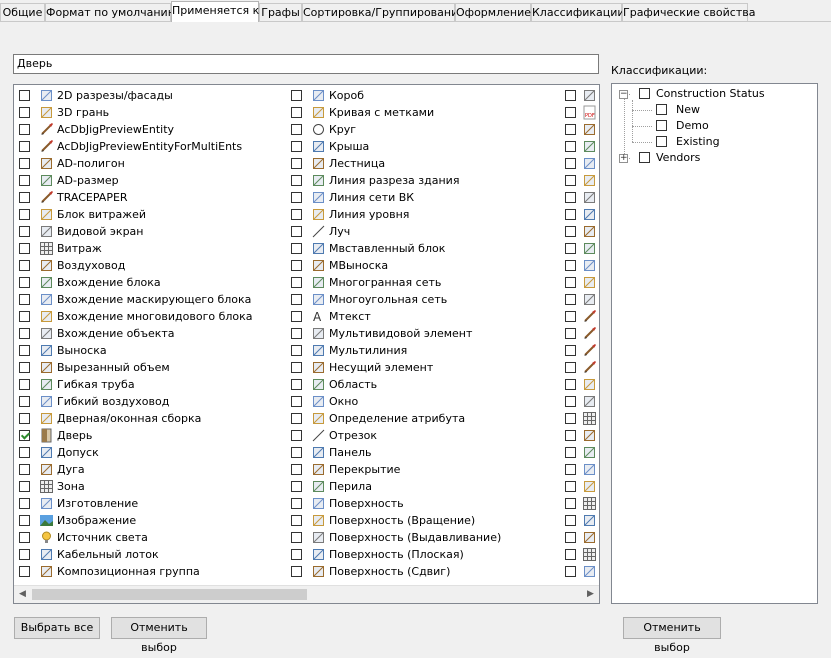 This screenshot has width=831, height=658. Describe the element at coordinates (111, 12) in the screenshot. I see `tab-default-format: Формат по умолчанию` at that location.